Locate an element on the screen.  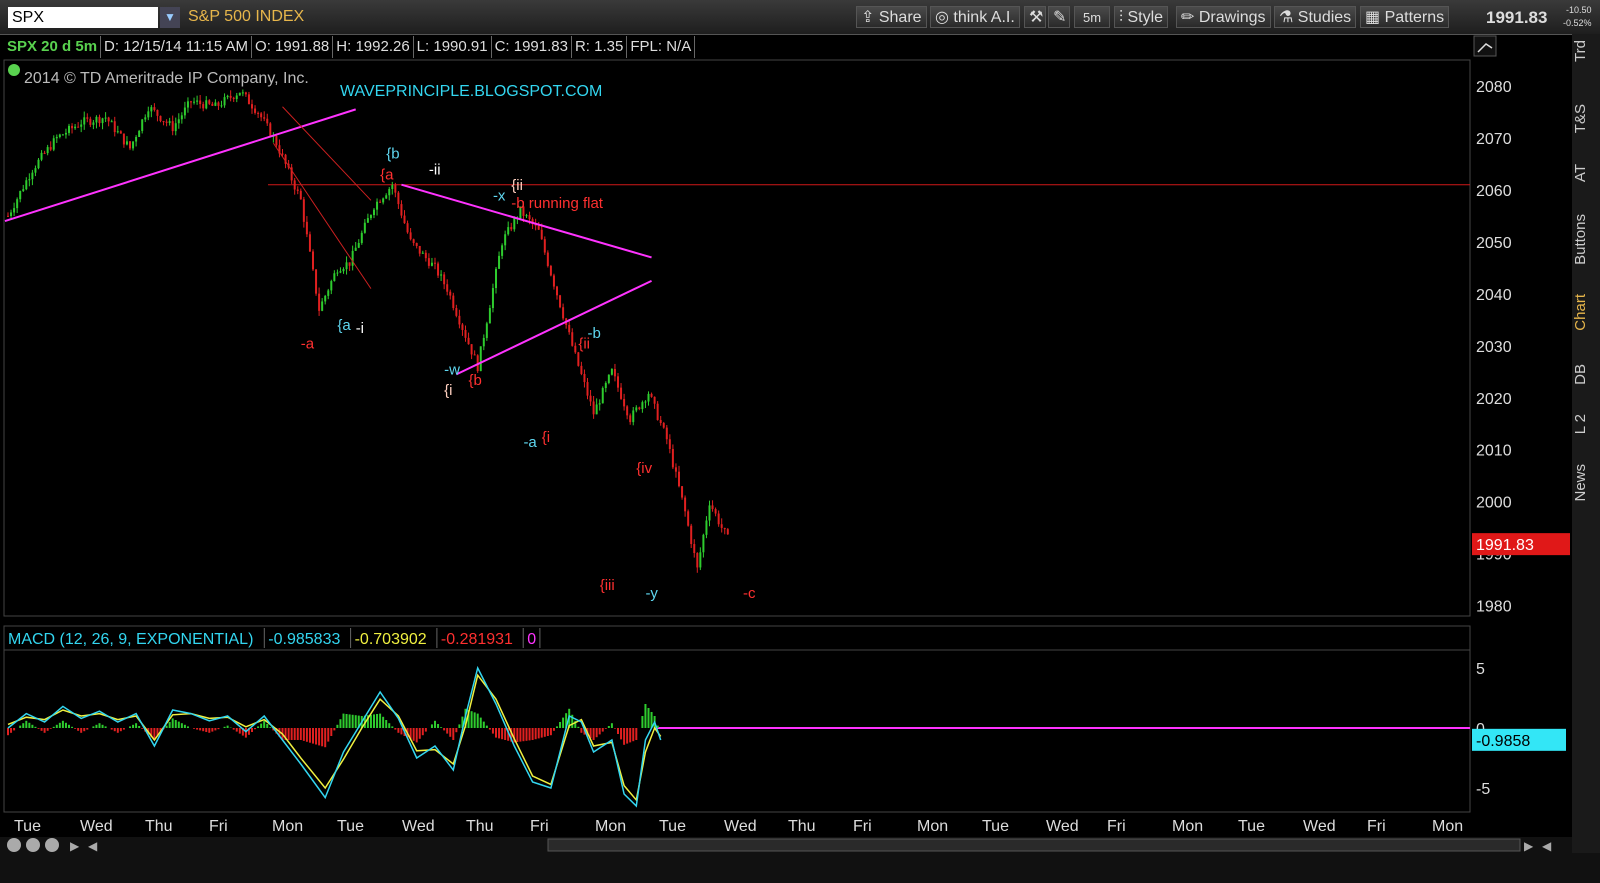
side-tab-buttons: Buttons is located at coordinates (1586, 239).